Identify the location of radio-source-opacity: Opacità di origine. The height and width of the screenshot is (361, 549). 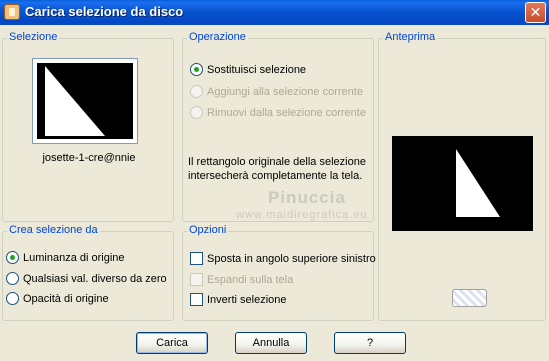
(57, 298).